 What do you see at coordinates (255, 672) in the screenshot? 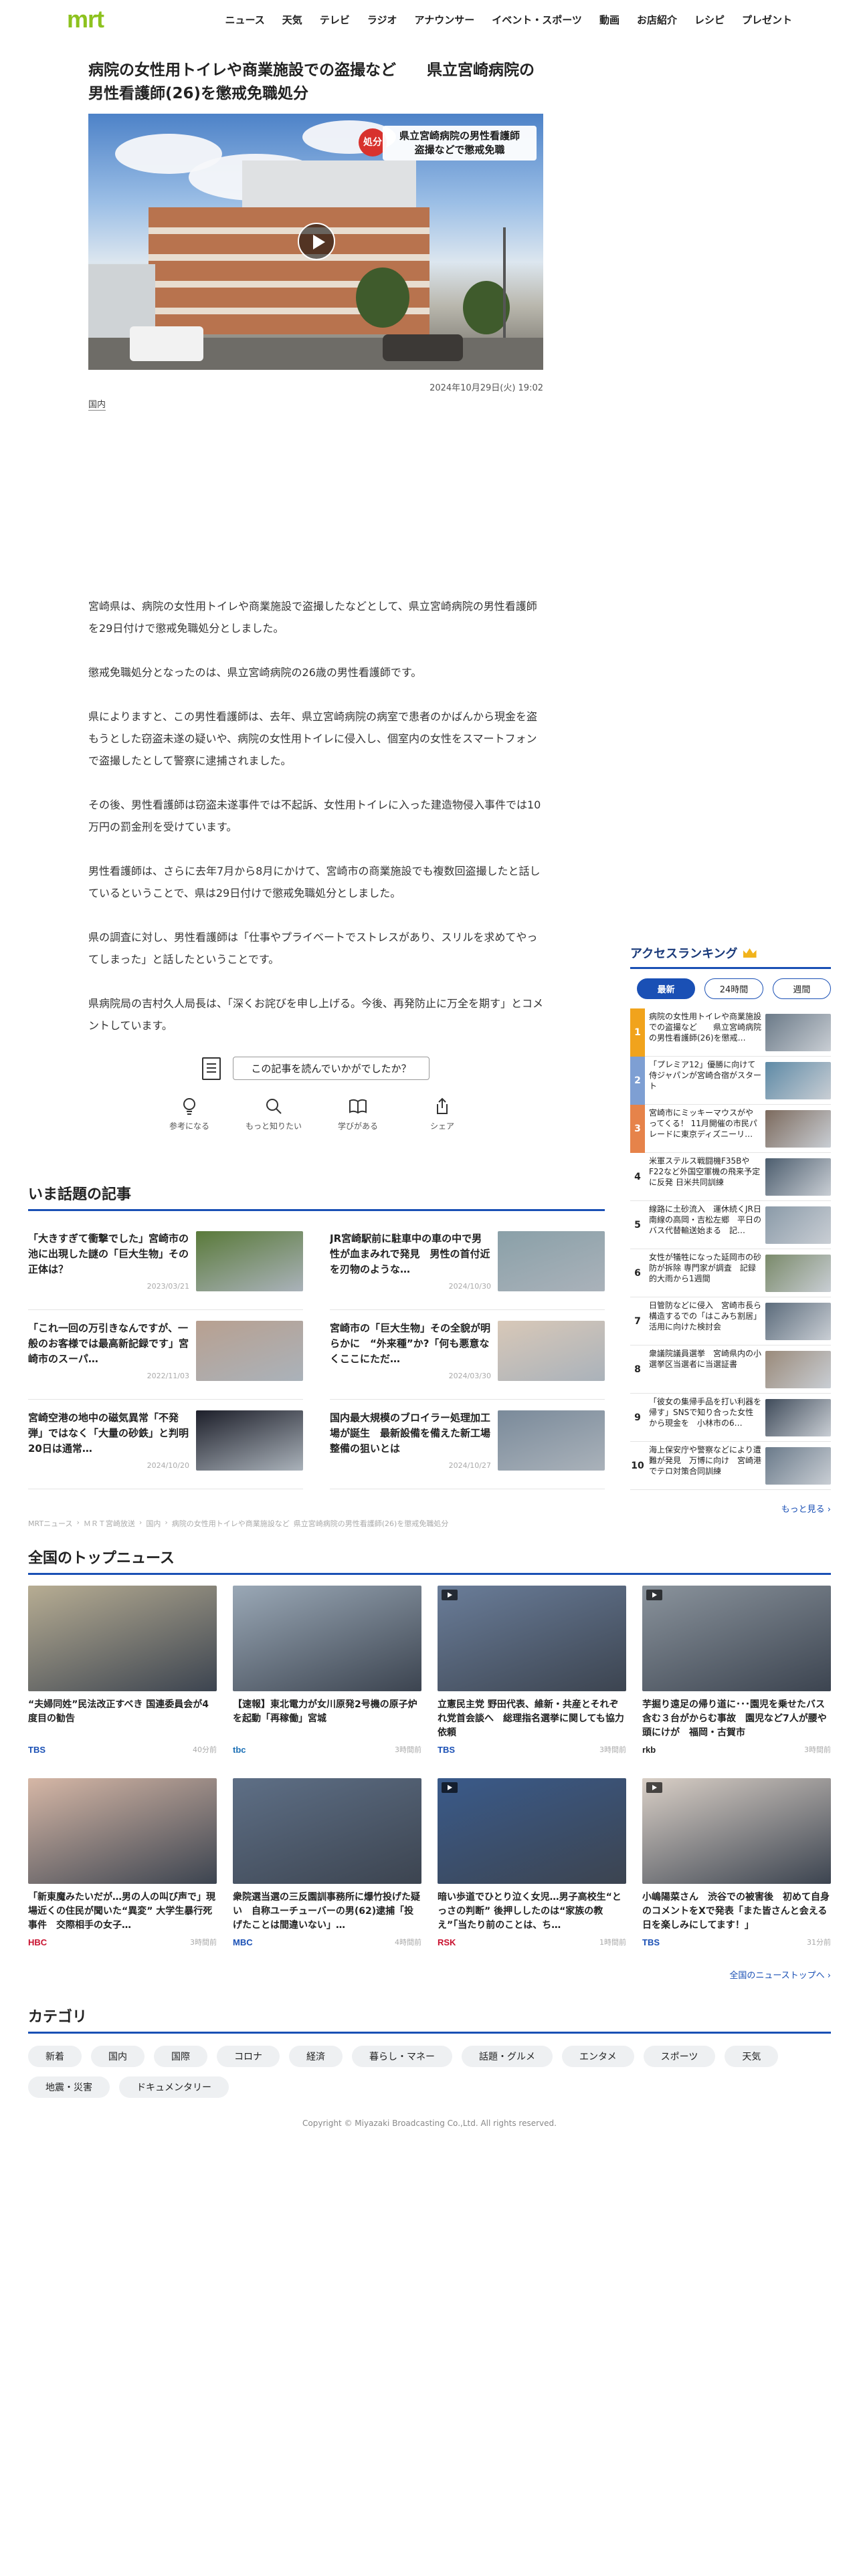
I see `article-paragraph: 懲戒免職処分となったのは、県立宮崎病院の26歳の男性看護師です。` at bounding box center [255, 672].